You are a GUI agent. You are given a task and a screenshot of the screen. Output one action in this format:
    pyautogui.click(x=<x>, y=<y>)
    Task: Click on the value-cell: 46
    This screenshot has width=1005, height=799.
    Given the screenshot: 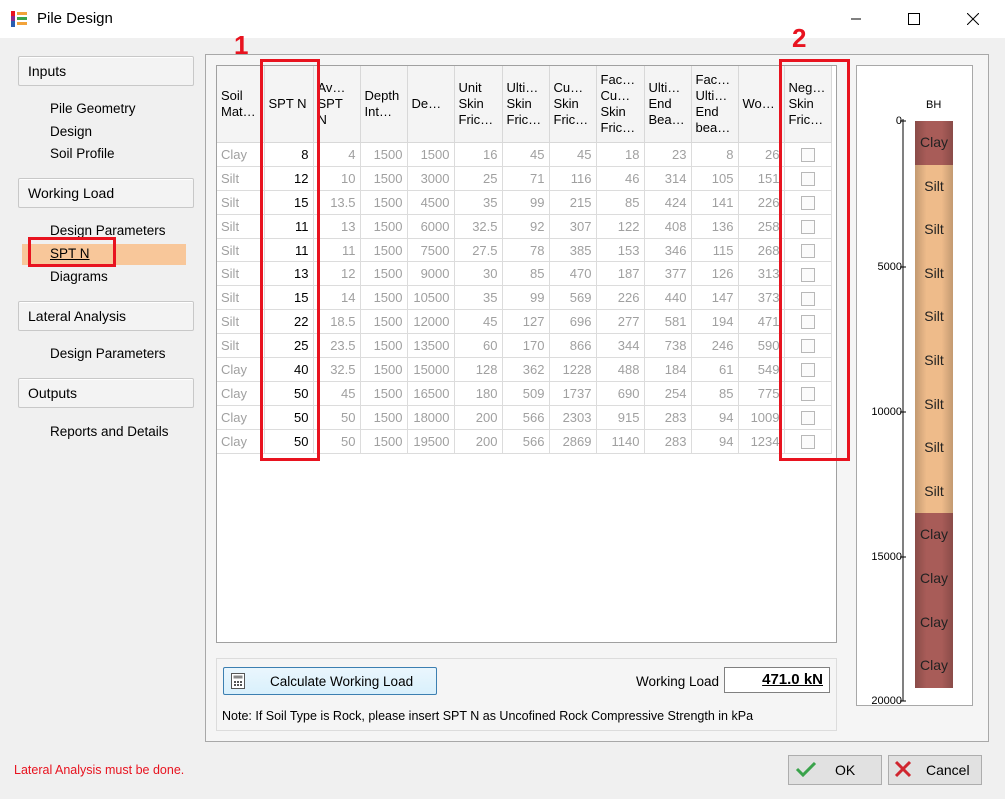 What is the action you would take?
    pyautogui.click(x=620, y=178)
    